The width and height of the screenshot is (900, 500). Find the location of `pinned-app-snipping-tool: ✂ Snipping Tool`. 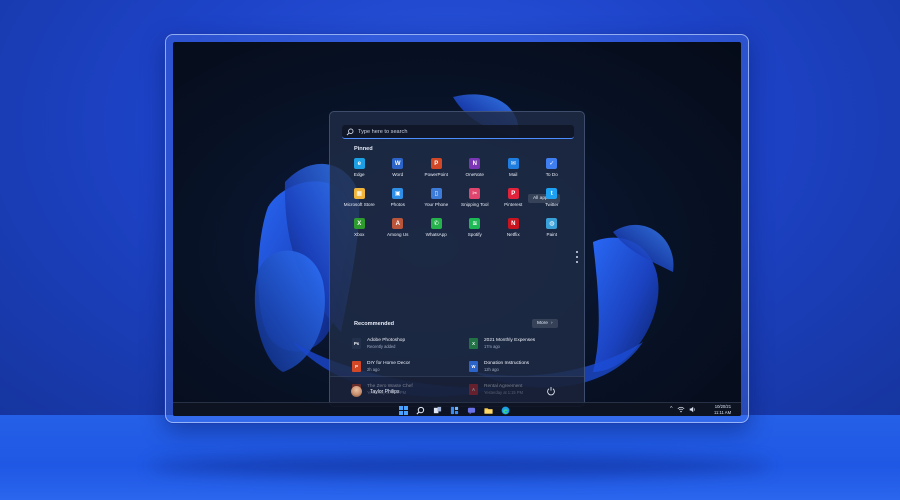

pinned-app-snipping-tool: ✂ Snipping Tool is located at coordinates (475, 197).